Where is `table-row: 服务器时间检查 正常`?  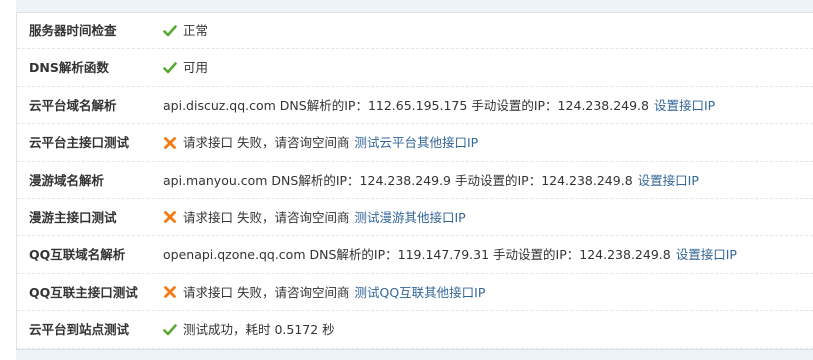
table-row: 服务器时间检查 正常 is located at coordinates (415, 31).